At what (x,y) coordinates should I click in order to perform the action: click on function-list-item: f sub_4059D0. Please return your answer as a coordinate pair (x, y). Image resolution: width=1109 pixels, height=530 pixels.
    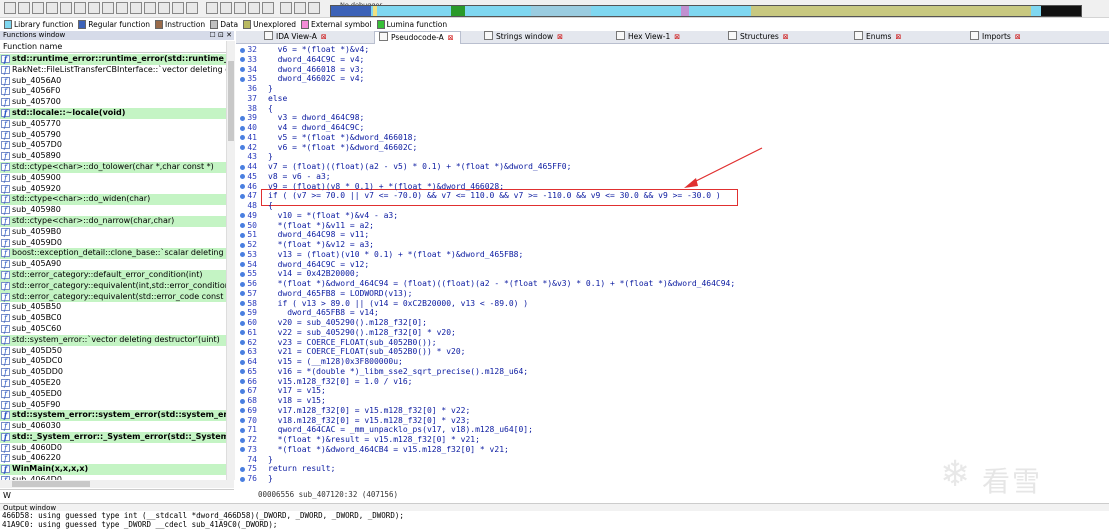
    Looking at the image, I should click on (113, 243).